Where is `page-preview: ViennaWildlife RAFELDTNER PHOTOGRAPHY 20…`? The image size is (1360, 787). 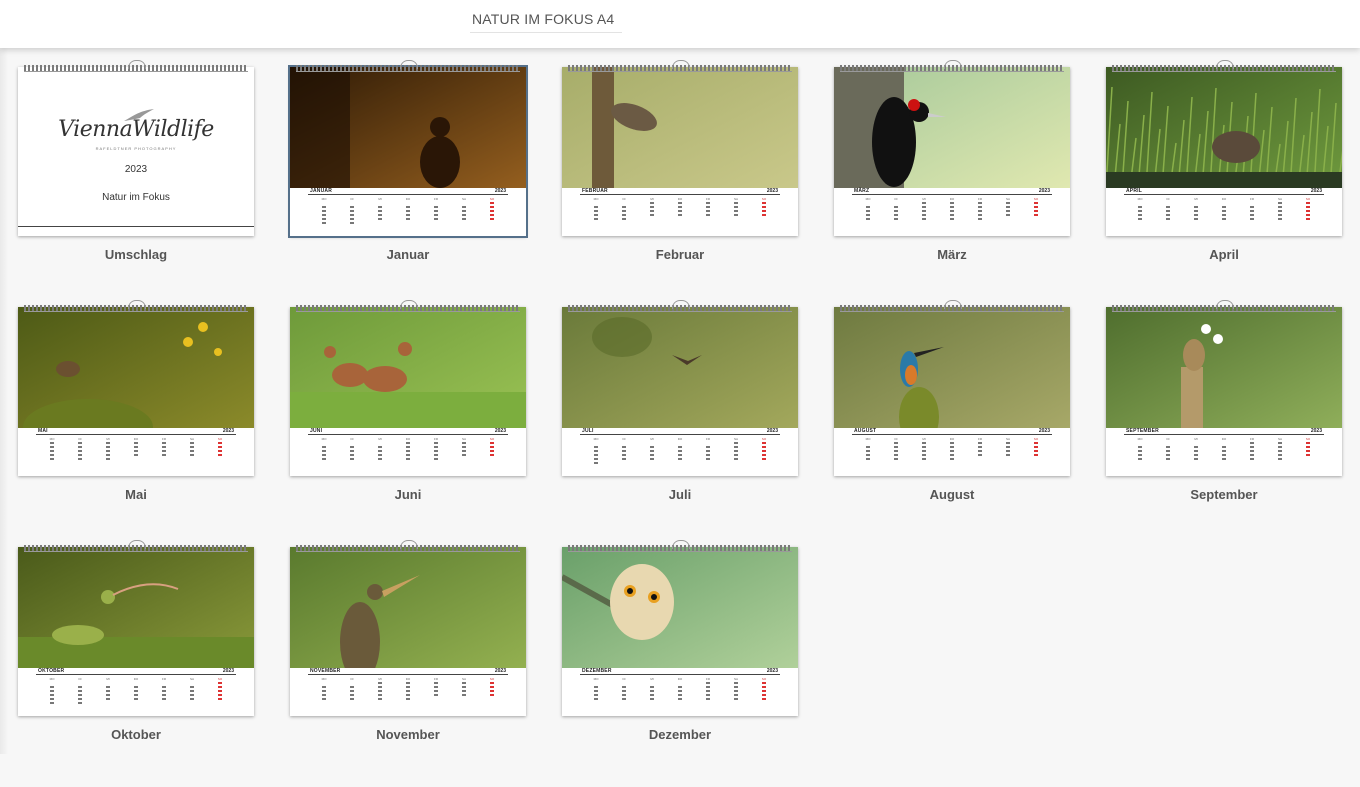 page-preview: ViennaWildlife RAFELDTNER PHOTOGRAPHY 20… is located at coordinates (136, 148).